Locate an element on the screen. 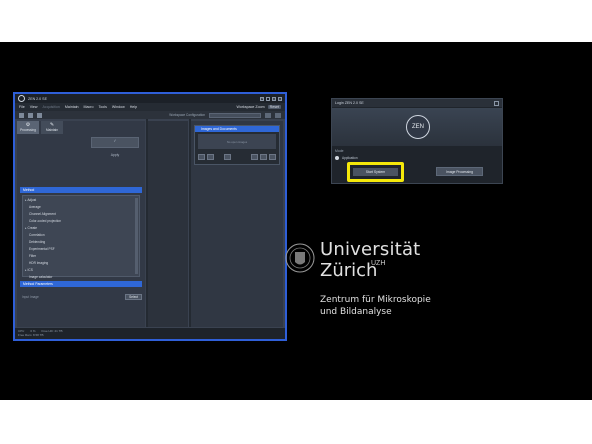 This screenshot has height=444, width=592. center-name-line2: und Bildanalyse is located at coordinates (356, 312).